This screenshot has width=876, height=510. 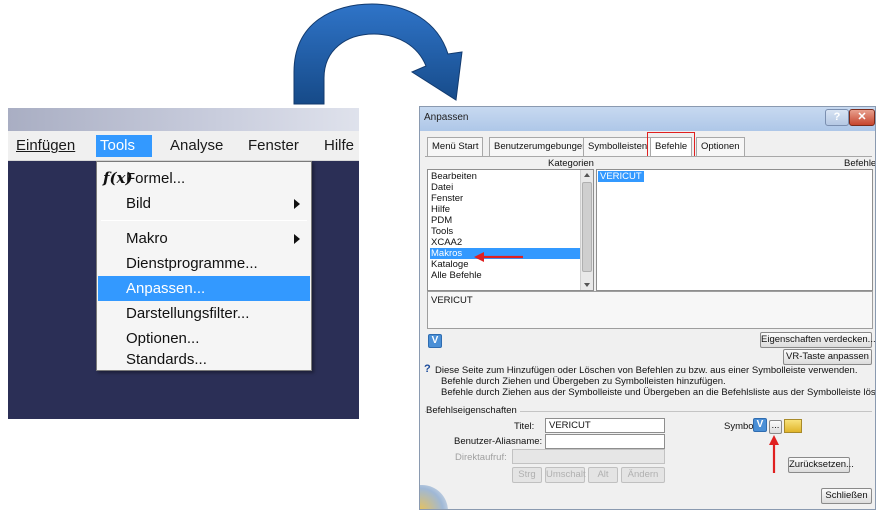 I want to click on app-logo, so click(x=434, y=497).